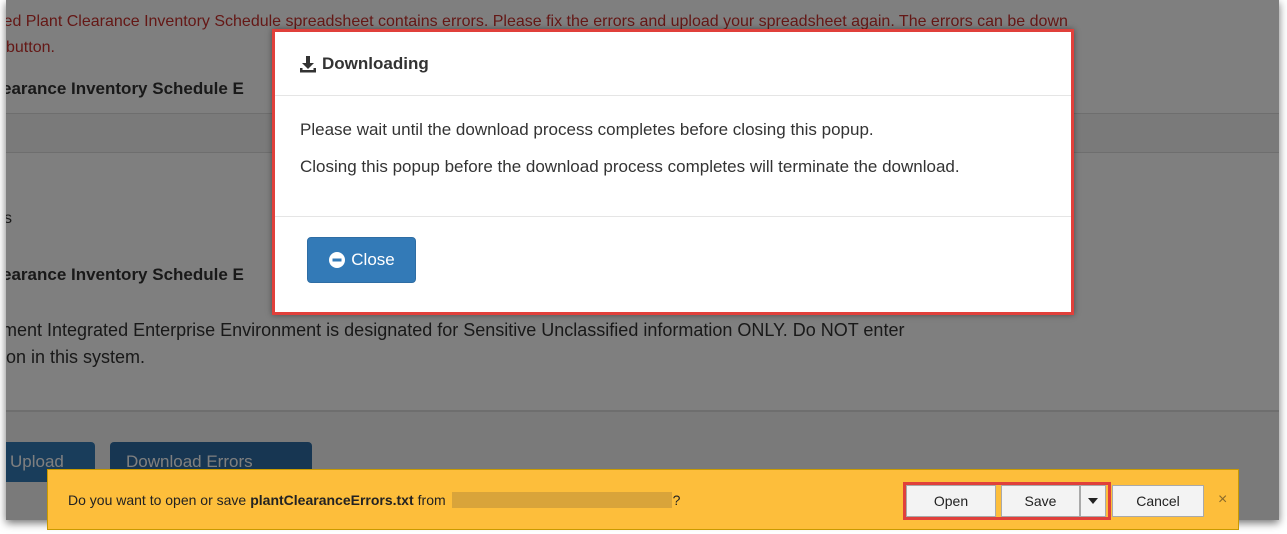  What do you see at coordinates (332, 499) in the screenshot?
I see `download-filename: plantClearanceErrors.txt` at bounding box center [332, 499].